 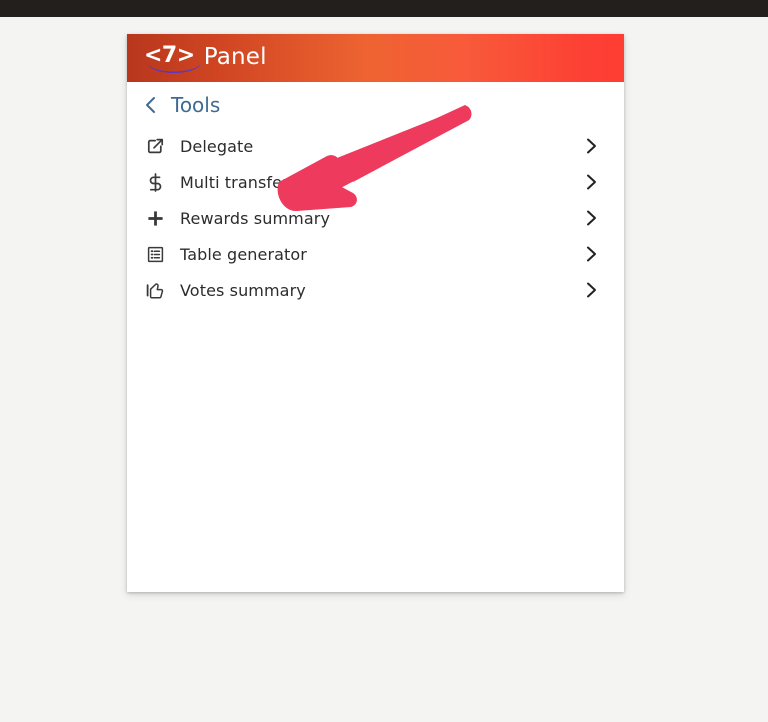 What do you see at coordinates (155, 254) in the screenshot?
I see `table-list-icon` at bounding box center [155, 254].